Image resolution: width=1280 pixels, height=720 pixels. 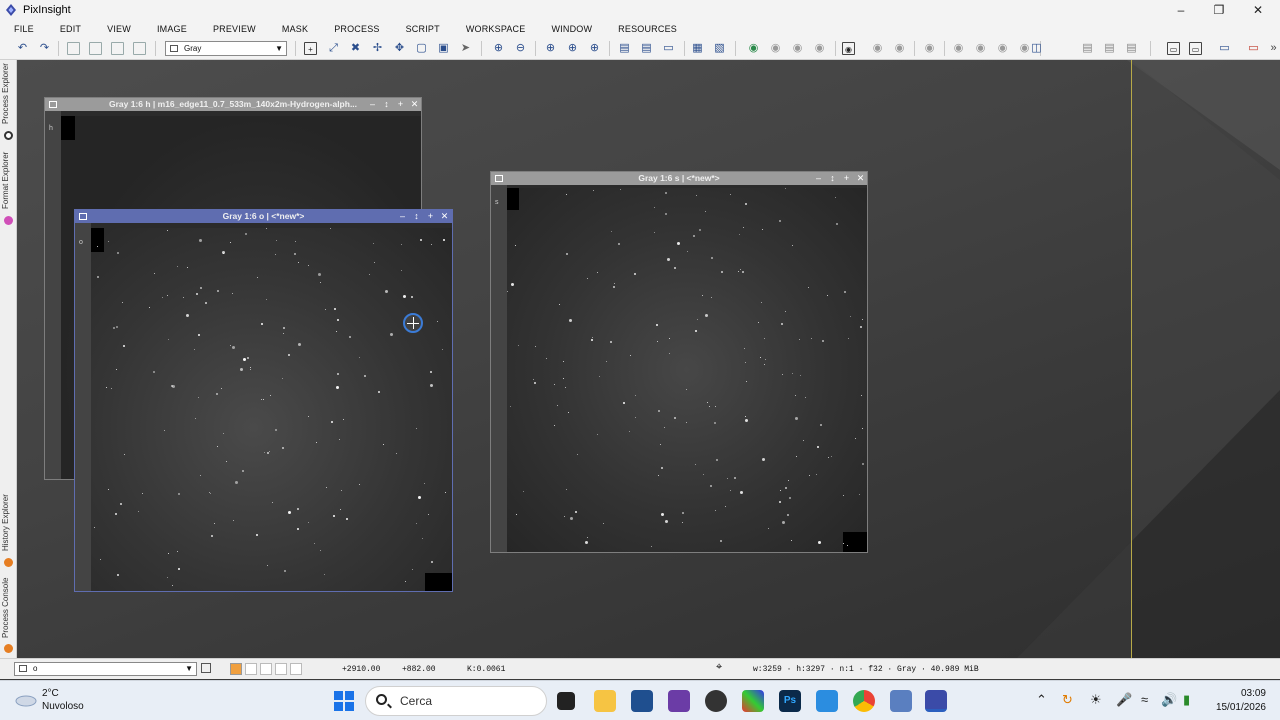 I want to click on window-o-image, so click(x=271, y=409).